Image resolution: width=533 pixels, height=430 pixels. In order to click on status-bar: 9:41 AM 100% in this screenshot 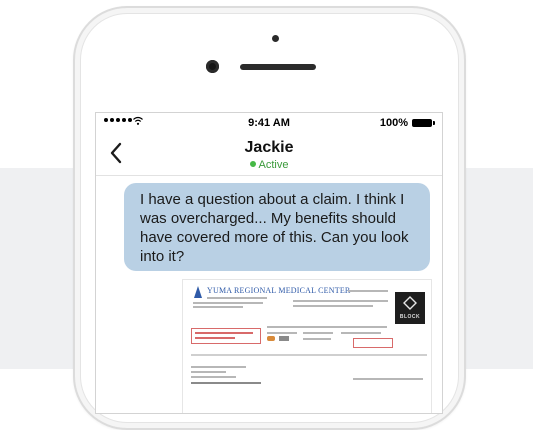, I will do `click(269, 123)`.